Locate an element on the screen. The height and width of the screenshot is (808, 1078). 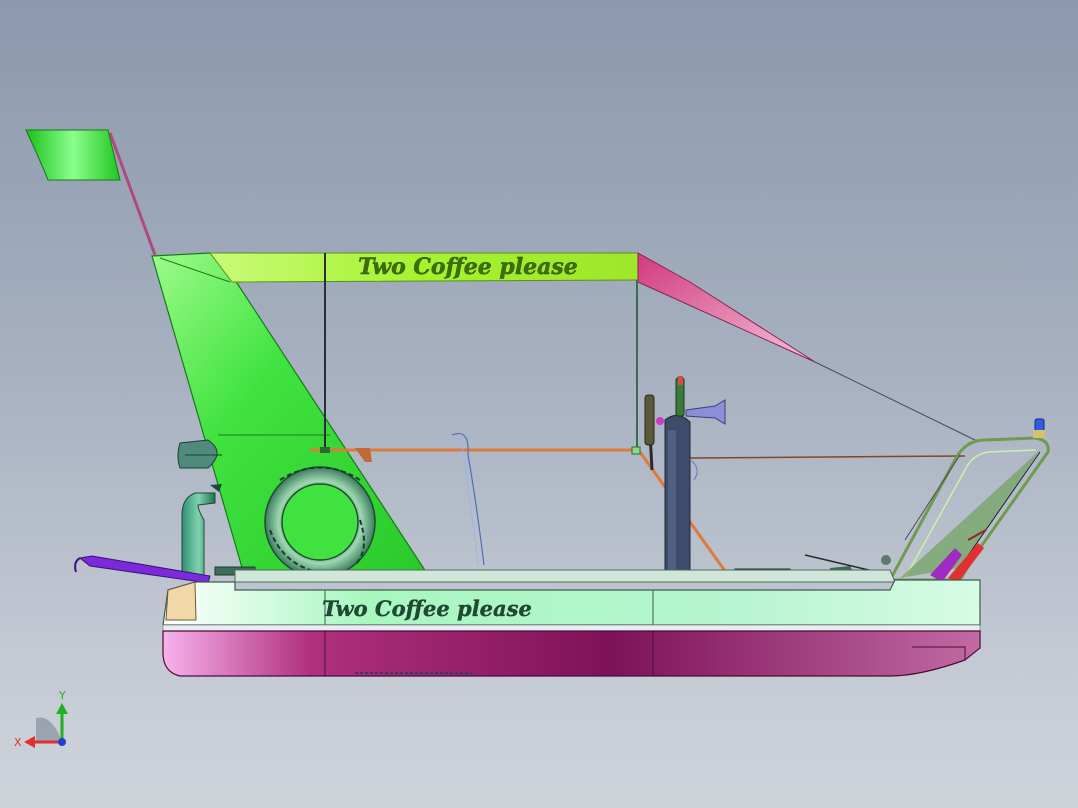
bow-line is located at coordinates (827, 457).